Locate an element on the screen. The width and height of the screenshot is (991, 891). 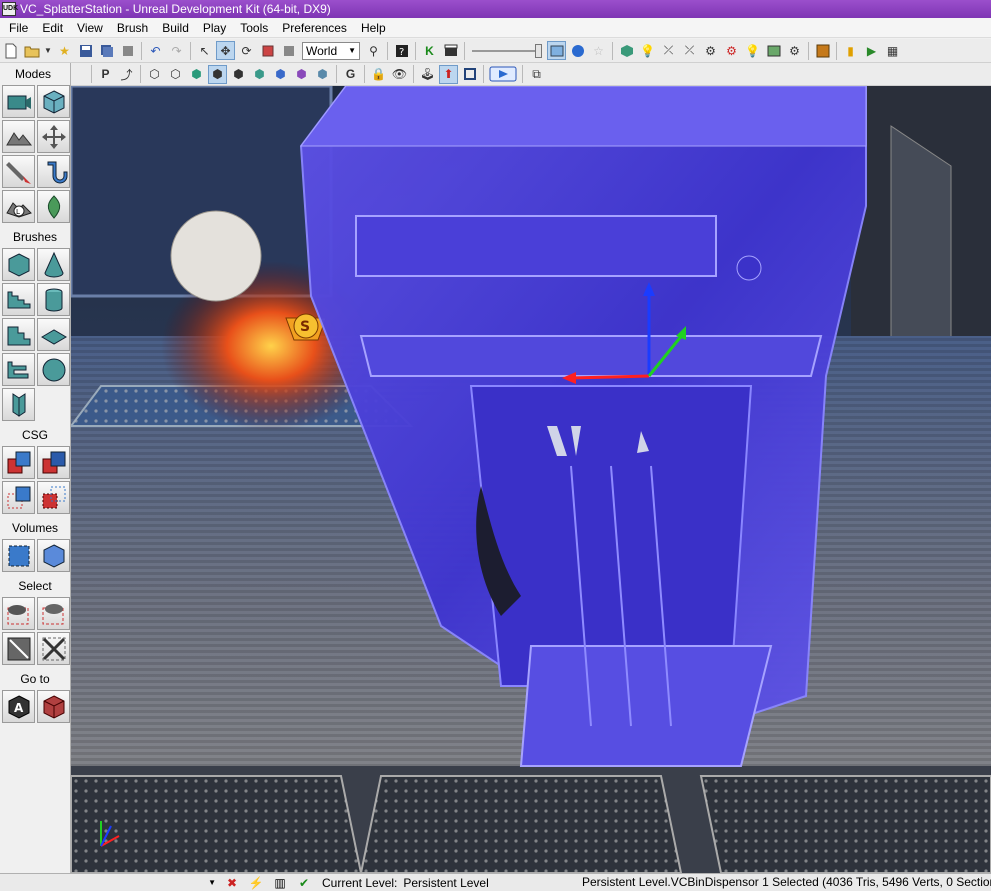
select-cursor-icon: ↖ is located at coordinates (204, 50).